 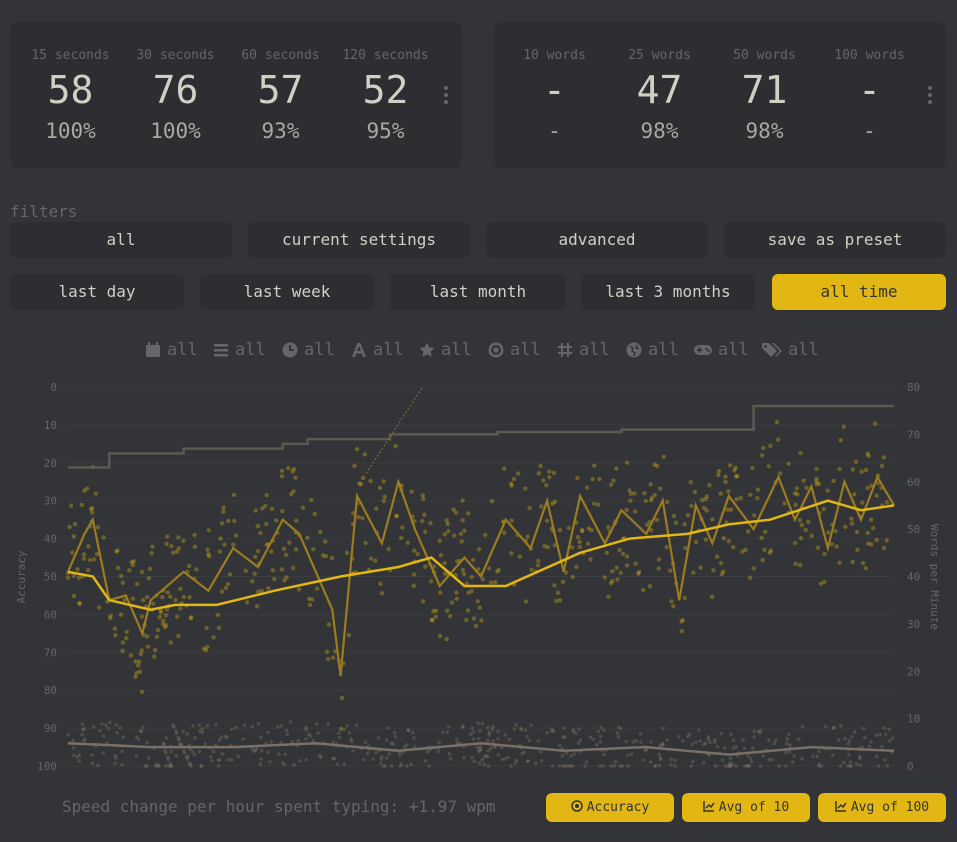 I want to click on filter-tags: all, so click(x=790, y=350).